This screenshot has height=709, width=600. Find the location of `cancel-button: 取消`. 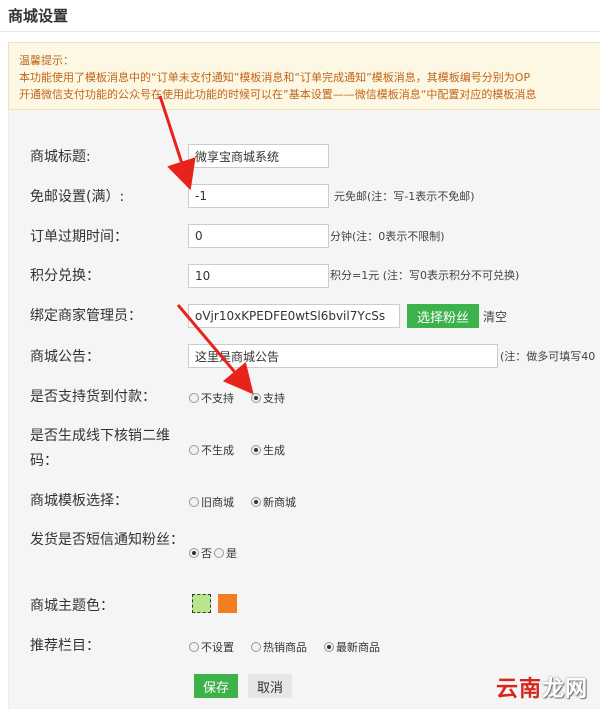

cancel-button: 取消 is located at coordinates (270, 686).